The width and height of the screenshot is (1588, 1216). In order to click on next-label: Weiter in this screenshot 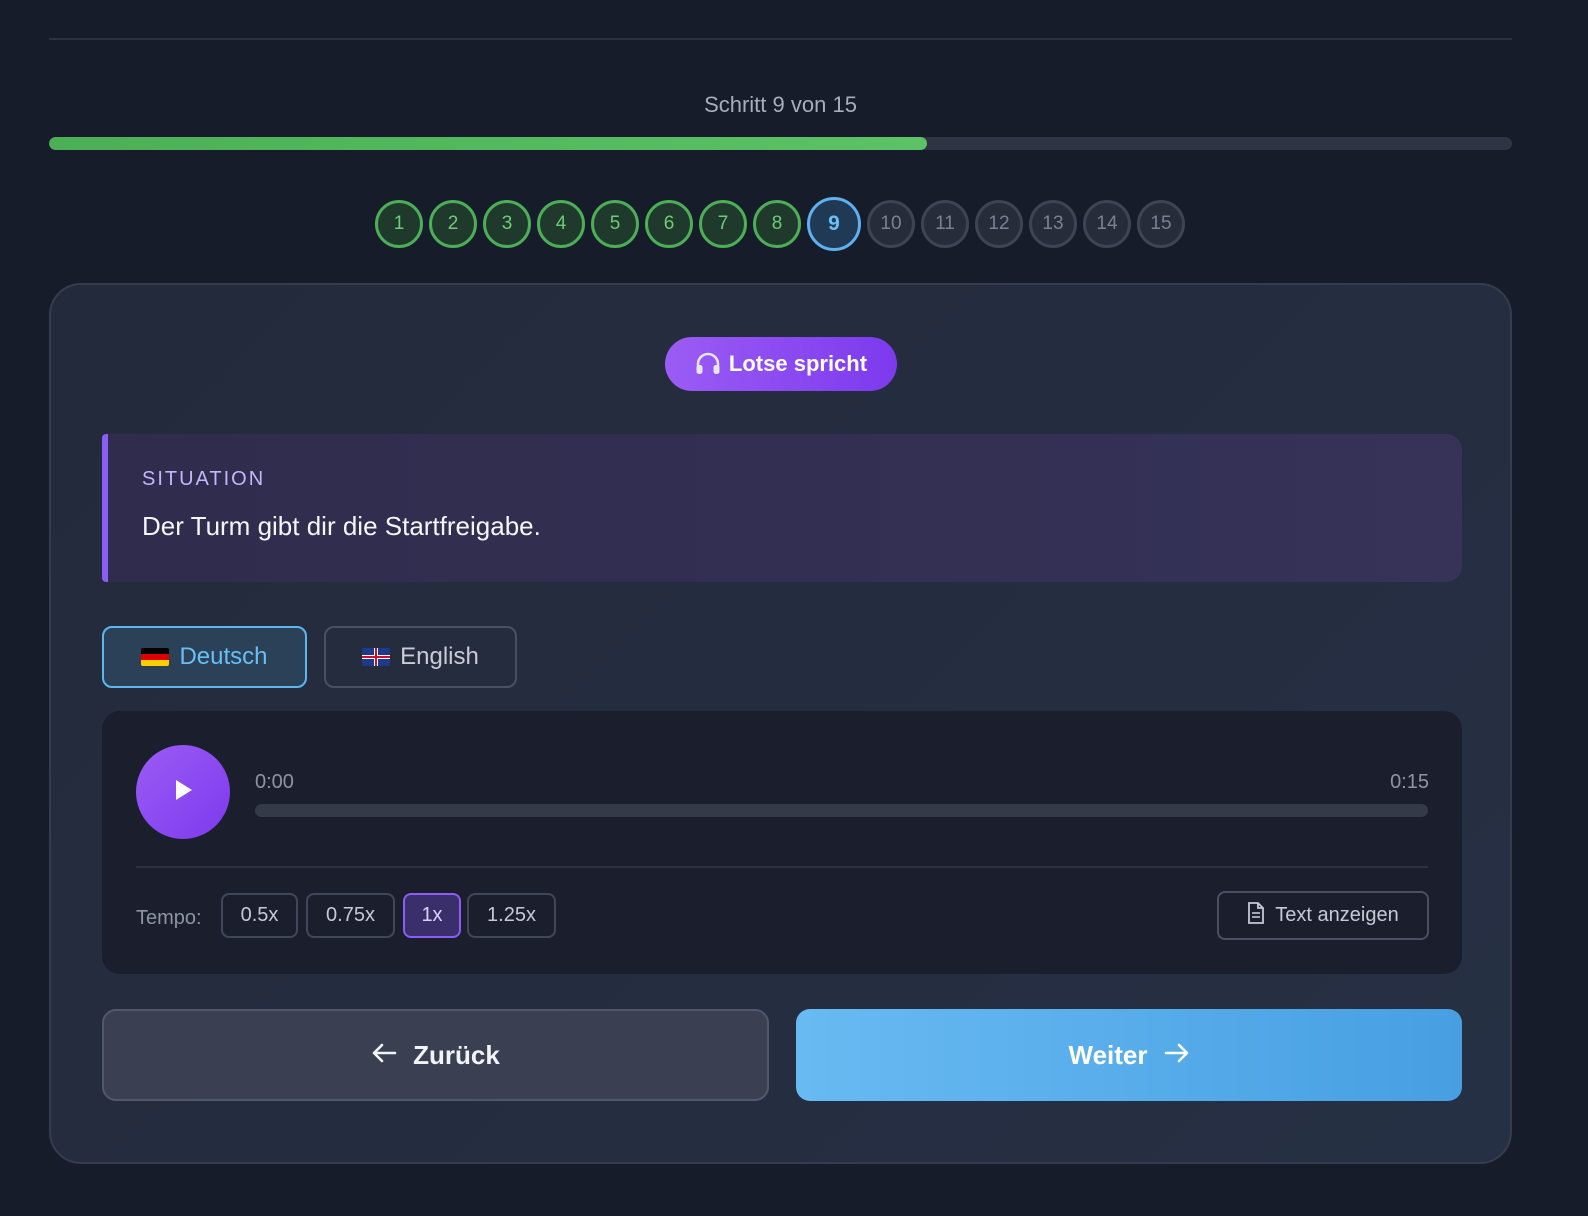, I will do `click(1108, 1054)`.